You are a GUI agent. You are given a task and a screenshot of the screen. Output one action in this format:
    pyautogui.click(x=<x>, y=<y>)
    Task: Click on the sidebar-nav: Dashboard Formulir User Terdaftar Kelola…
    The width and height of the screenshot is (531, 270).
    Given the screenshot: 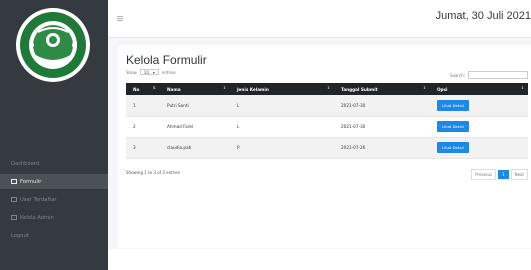 What is the action you would take?
    pyautogui.click(x=54, y=201)
    